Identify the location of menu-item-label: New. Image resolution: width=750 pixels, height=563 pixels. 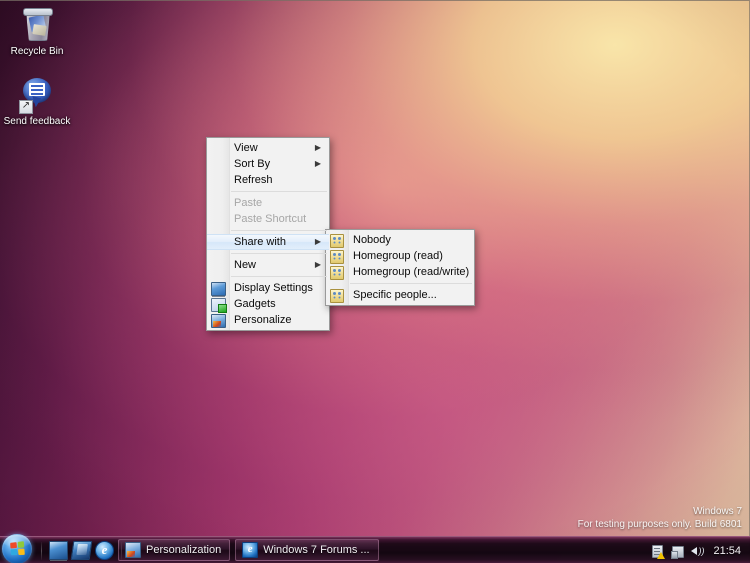
(245, 265).